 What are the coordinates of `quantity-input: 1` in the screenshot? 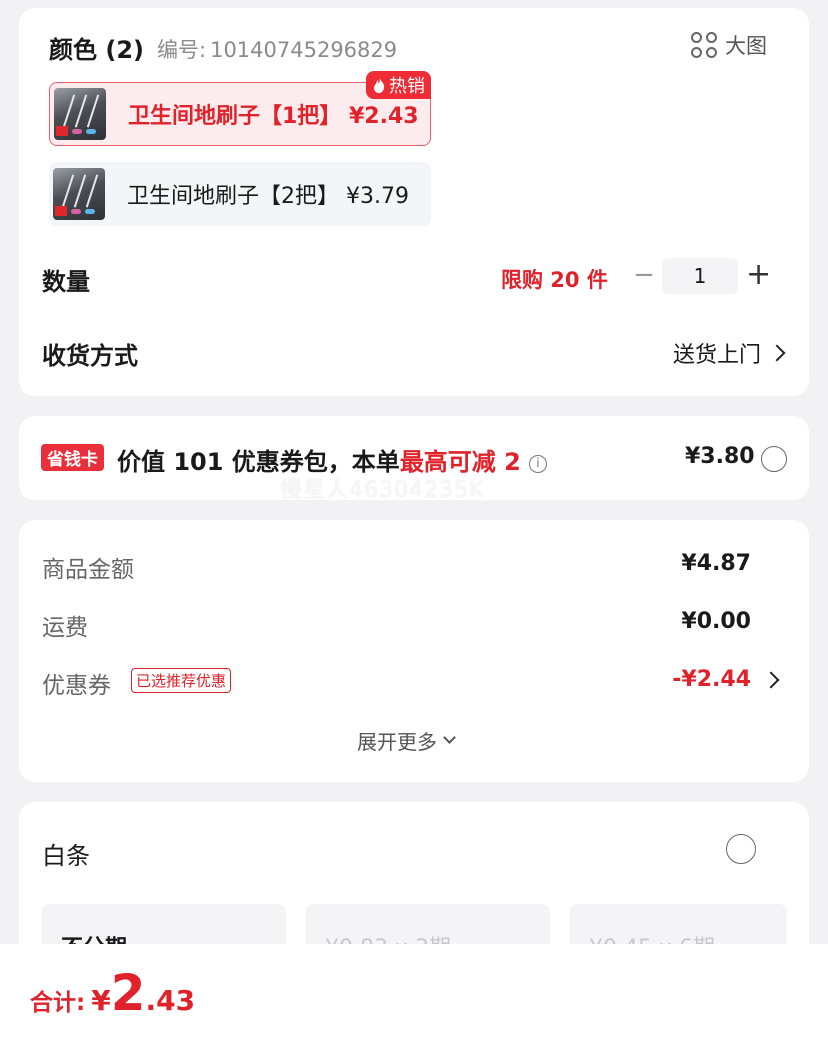 It's located at (700, 276).